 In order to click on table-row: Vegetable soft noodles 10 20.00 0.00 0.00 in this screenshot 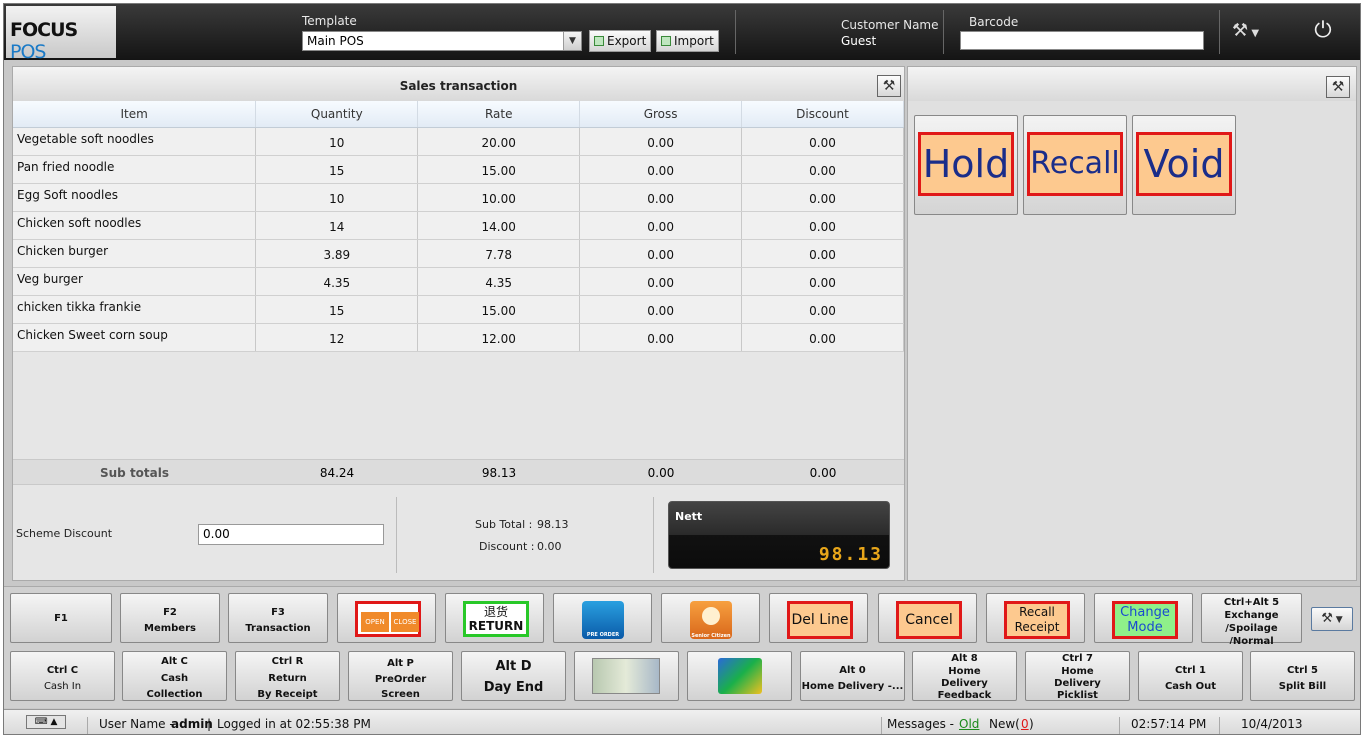, I will do `click(458, 141)`.